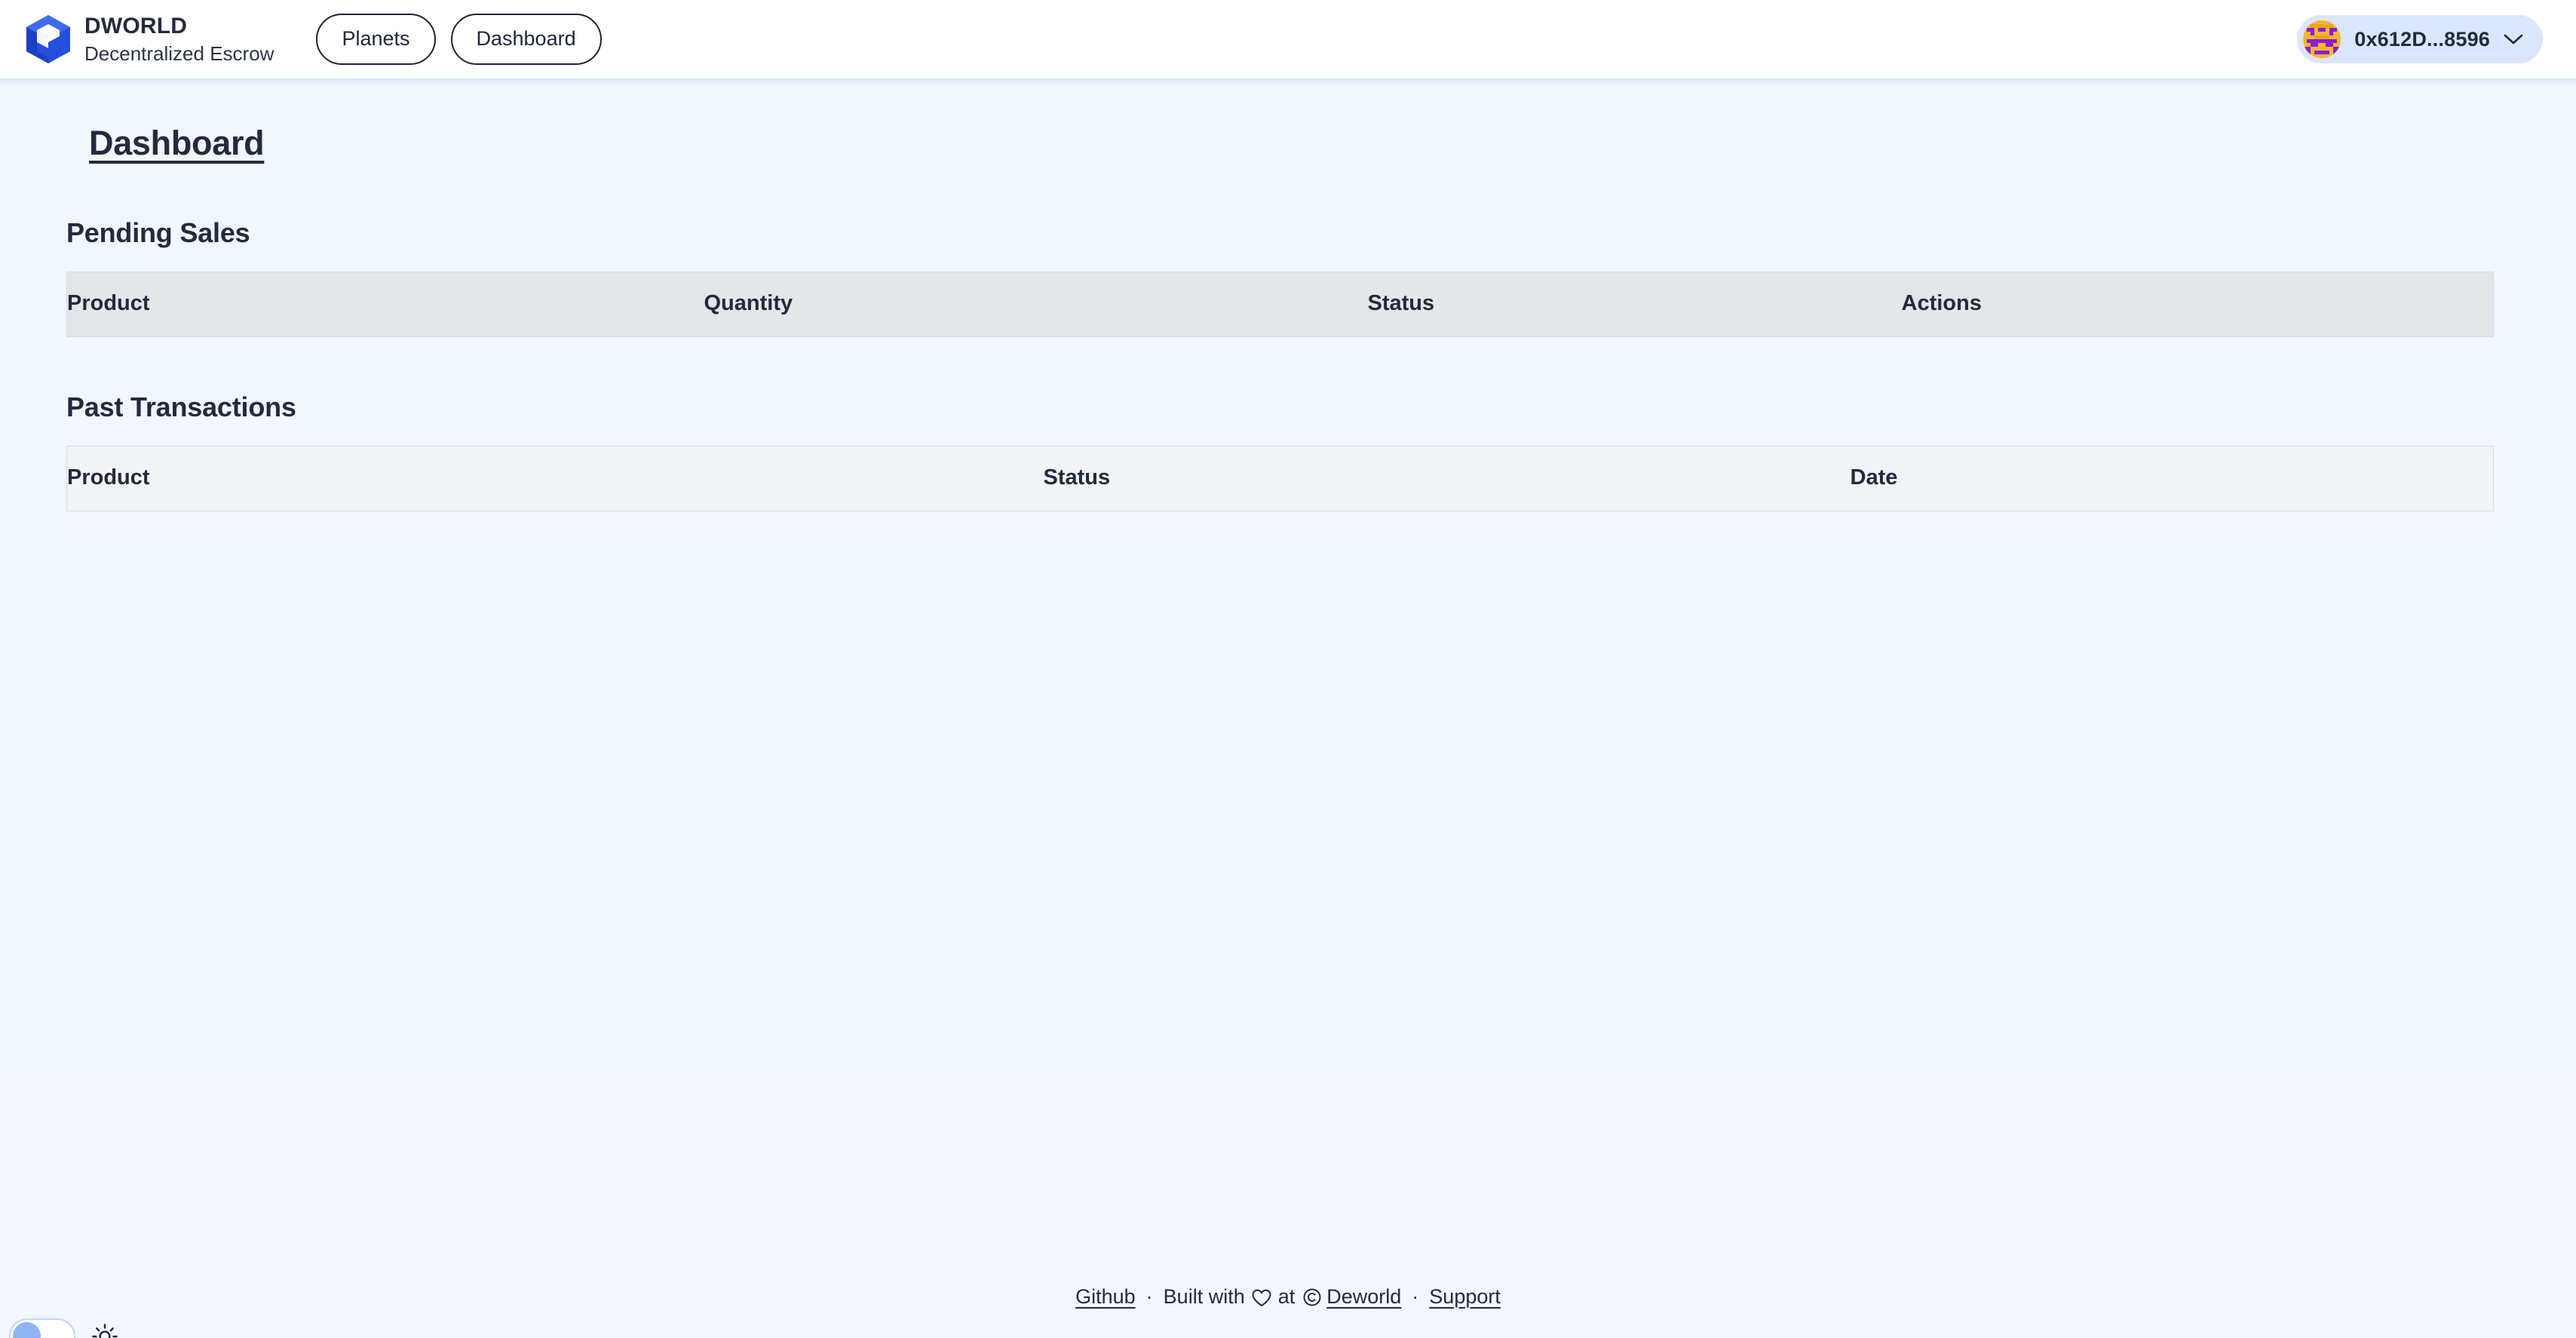 This screenshot has height=1338, width=2576. Describe the element at coordinates (2513, 39) in the screenshot. I see `chevron-down-icon` at that location.